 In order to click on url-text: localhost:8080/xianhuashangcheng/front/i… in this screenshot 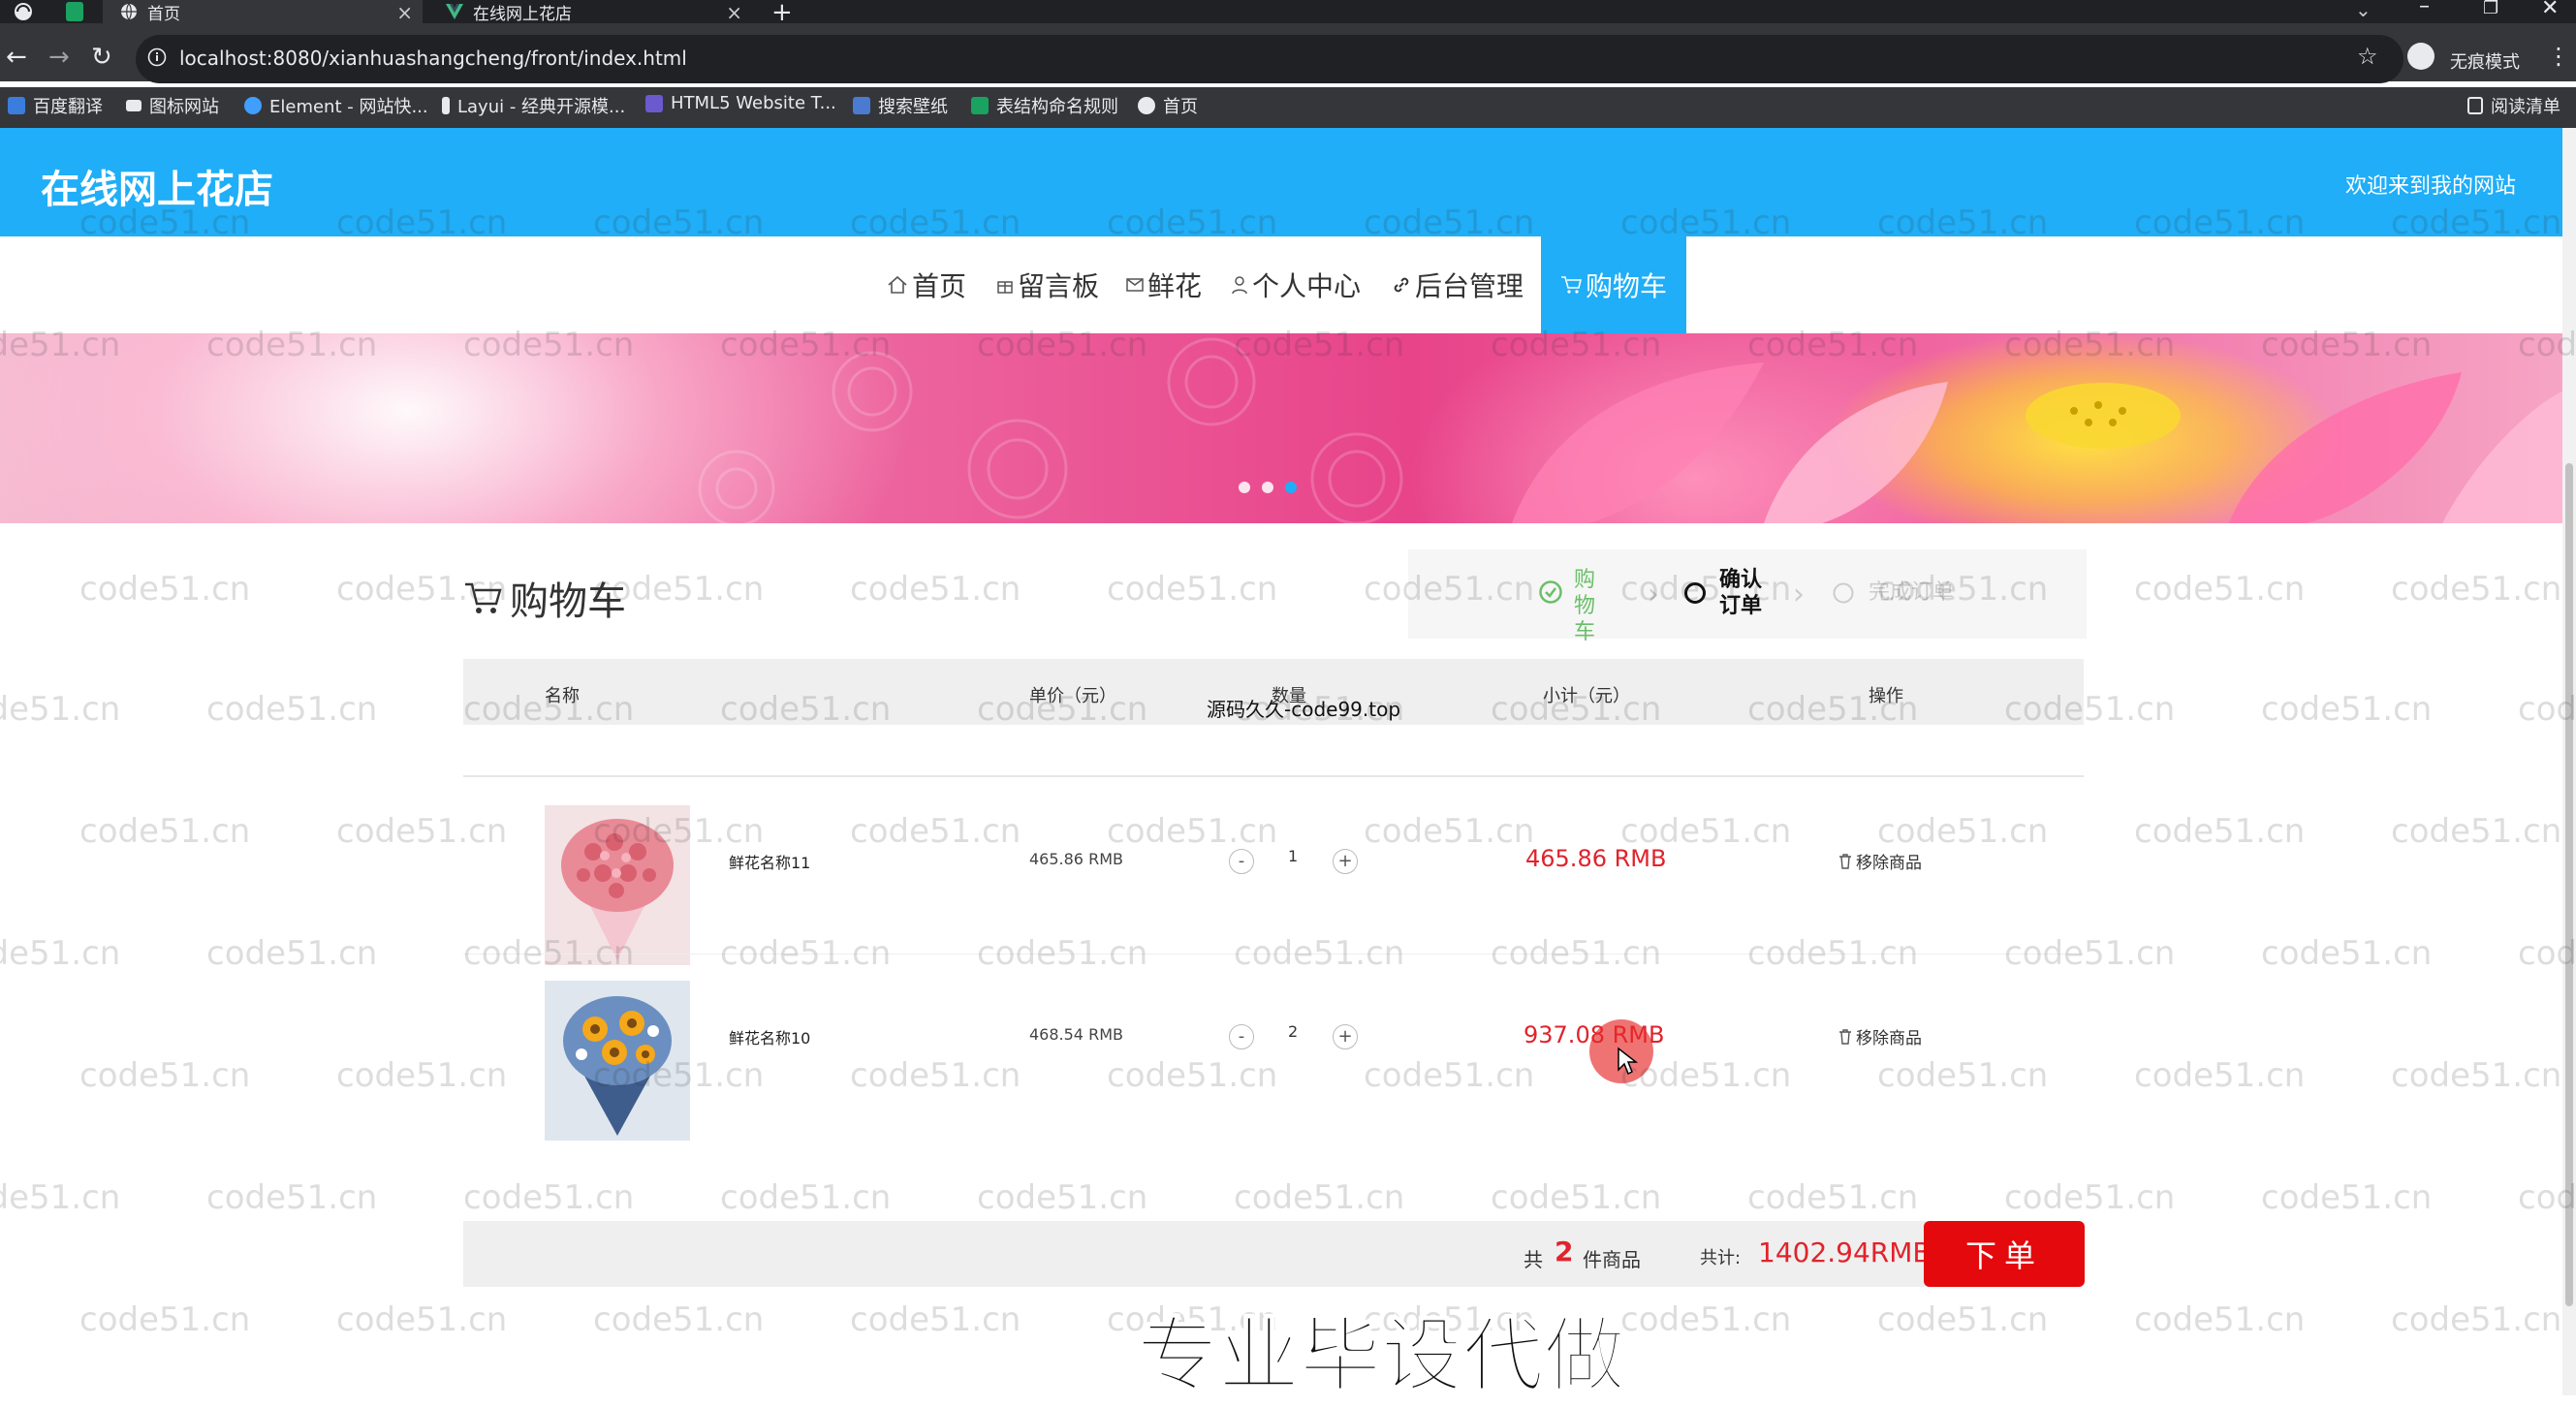, I will do `click(433, 58)`.